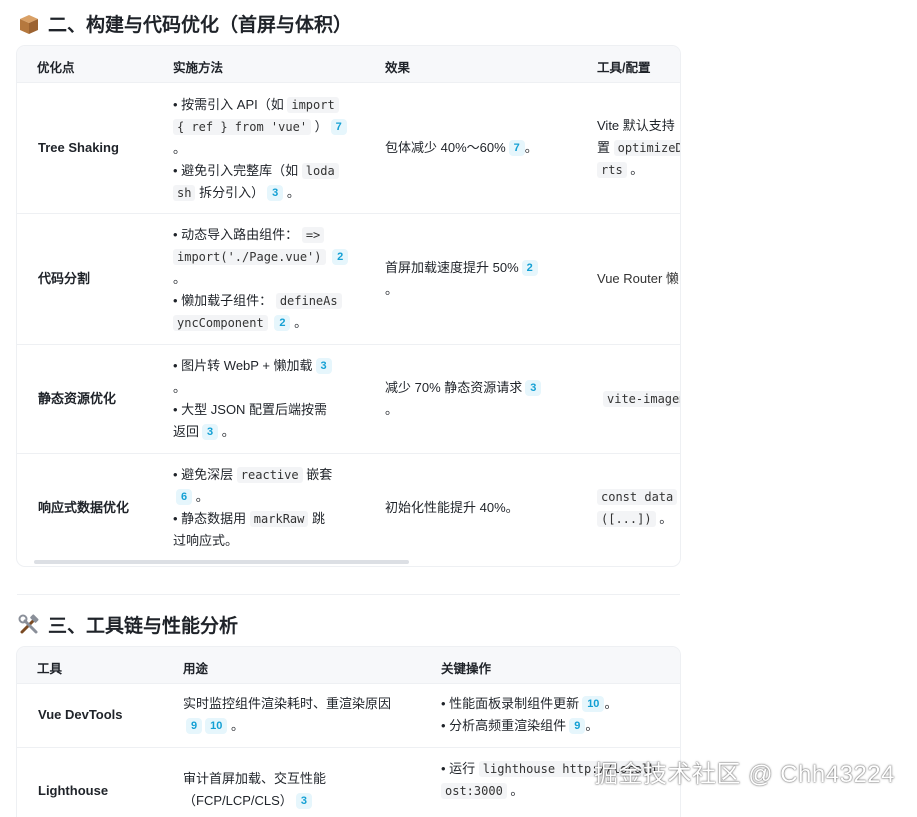 The height and width of the screenshot is (817, 917). What do you see at coordinates (466, 669) in the screenshot?
I see `col-header: 关键操作` at bounding box center [466, 669].